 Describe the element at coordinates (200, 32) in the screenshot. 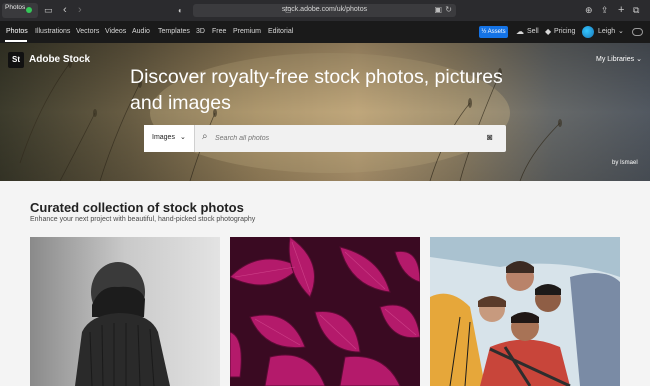

I see `nav-item-3d: 3D` at that location.